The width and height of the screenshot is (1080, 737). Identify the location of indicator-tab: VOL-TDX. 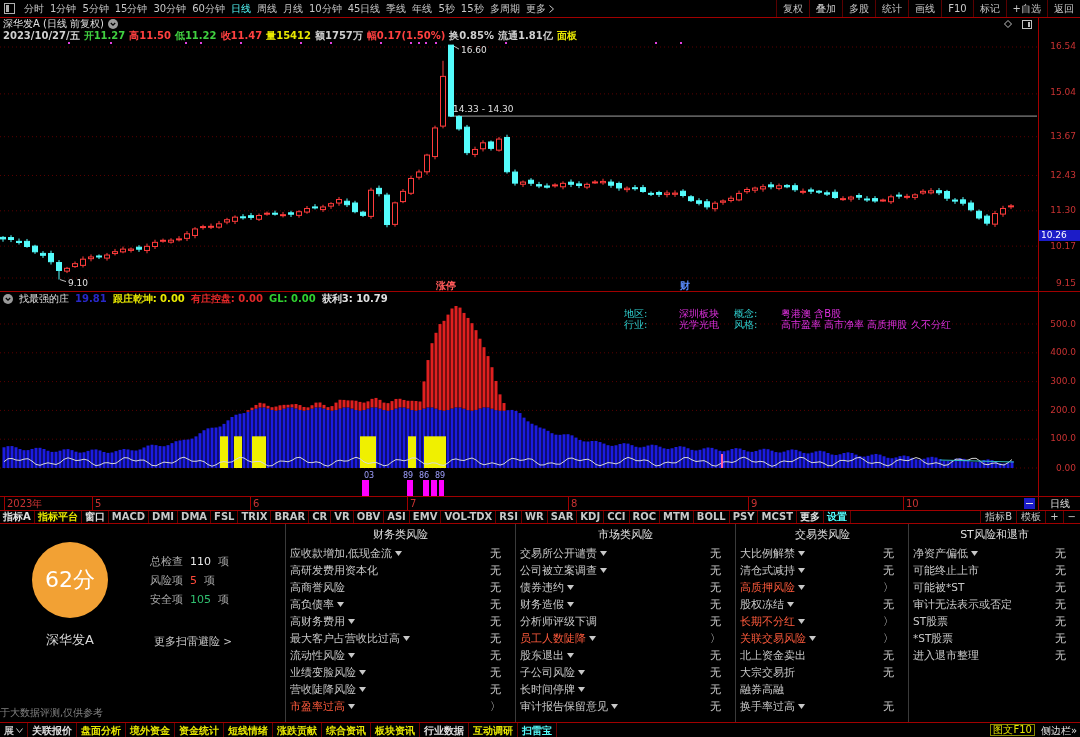
(469, 517).